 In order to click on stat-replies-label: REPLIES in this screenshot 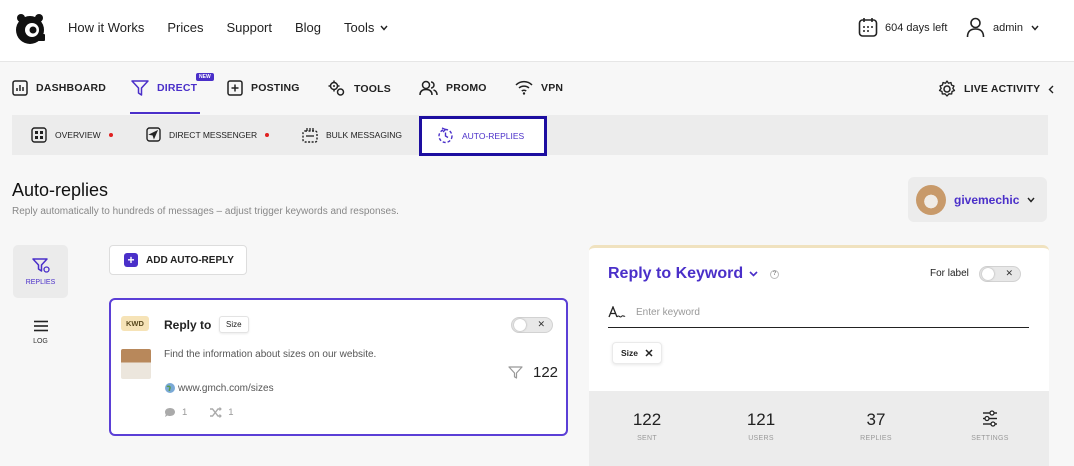, I will do `click(876, 438)`.